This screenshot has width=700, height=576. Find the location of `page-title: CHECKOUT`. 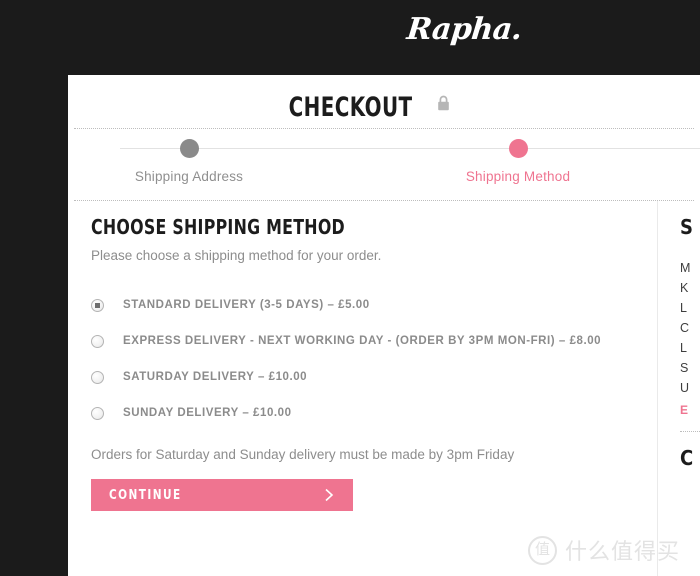

page-title: CHECKOUT is located at coordinates (350, 107).